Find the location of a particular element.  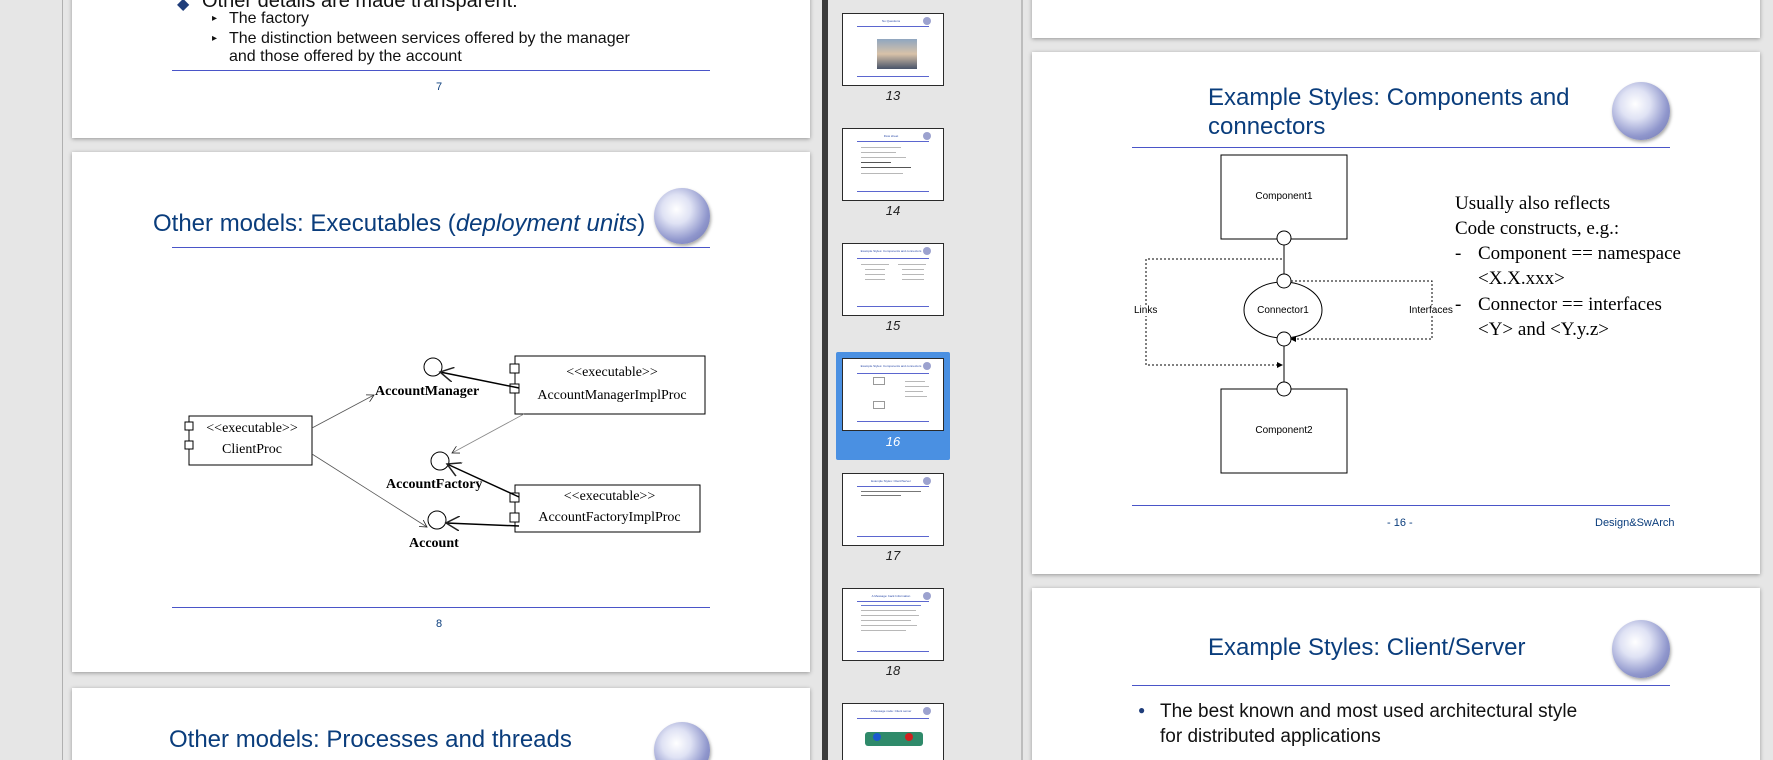

thumbnail-title: No Questions is located at coordinates (891, 21).